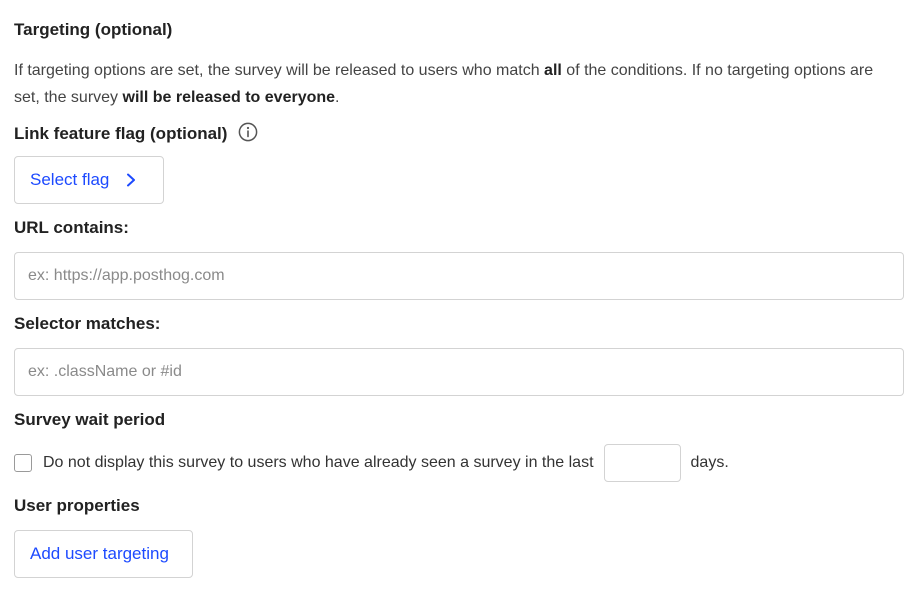 The height and width of the screenshot is (590, 922). What do you see at coordinates (337, 97) in the screenshot?
I see `description-text-3: .` at bounding box center [337, 97].